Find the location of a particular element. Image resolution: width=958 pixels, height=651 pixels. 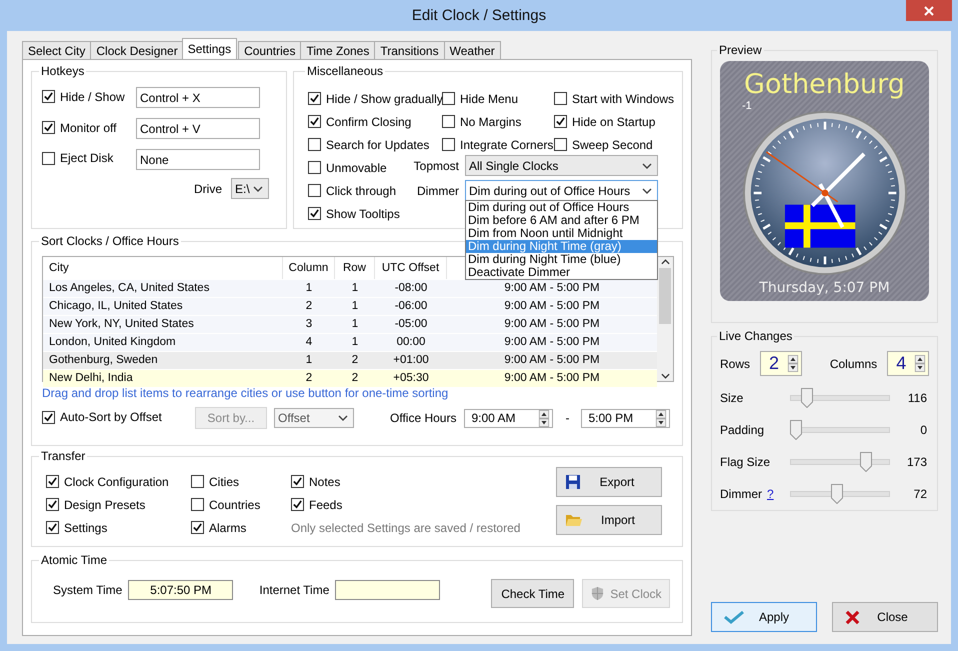

checkbox-option: Hide / Show gradually is located at coordinates (375, 99).